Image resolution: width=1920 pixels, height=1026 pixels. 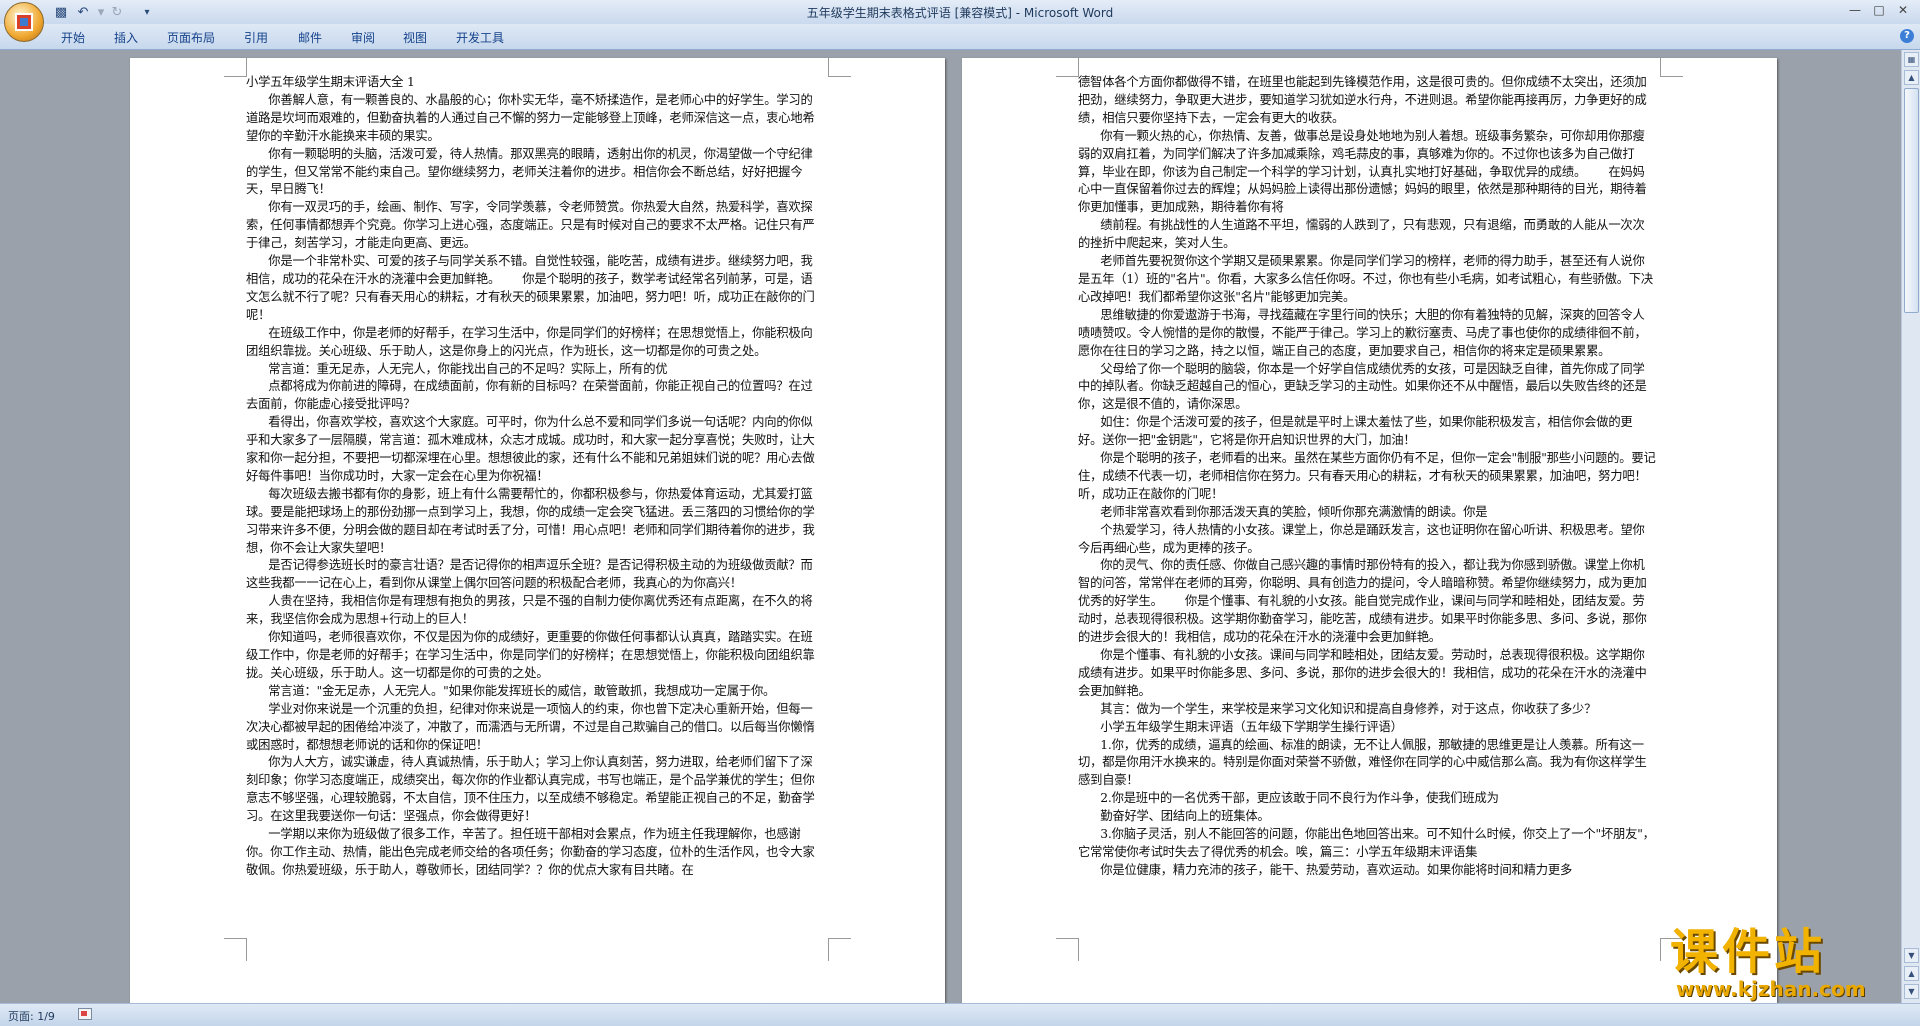 I want to click on office-logo-icon, so click(x=24, y=22).